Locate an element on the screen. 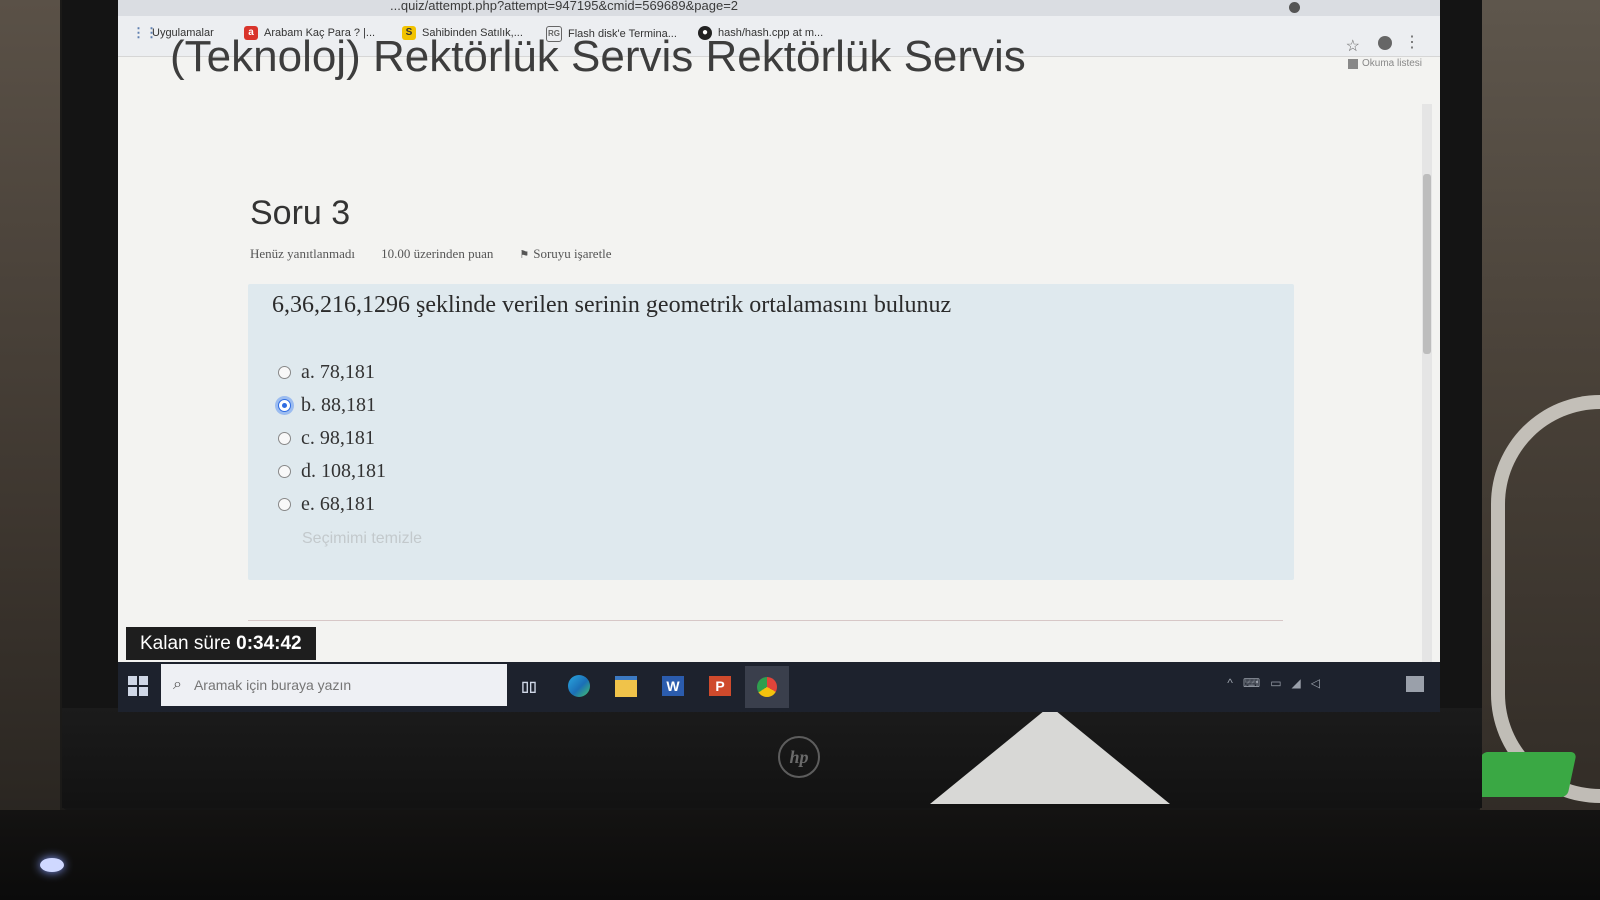  monitor-chin is located at coordinates (772, 758).